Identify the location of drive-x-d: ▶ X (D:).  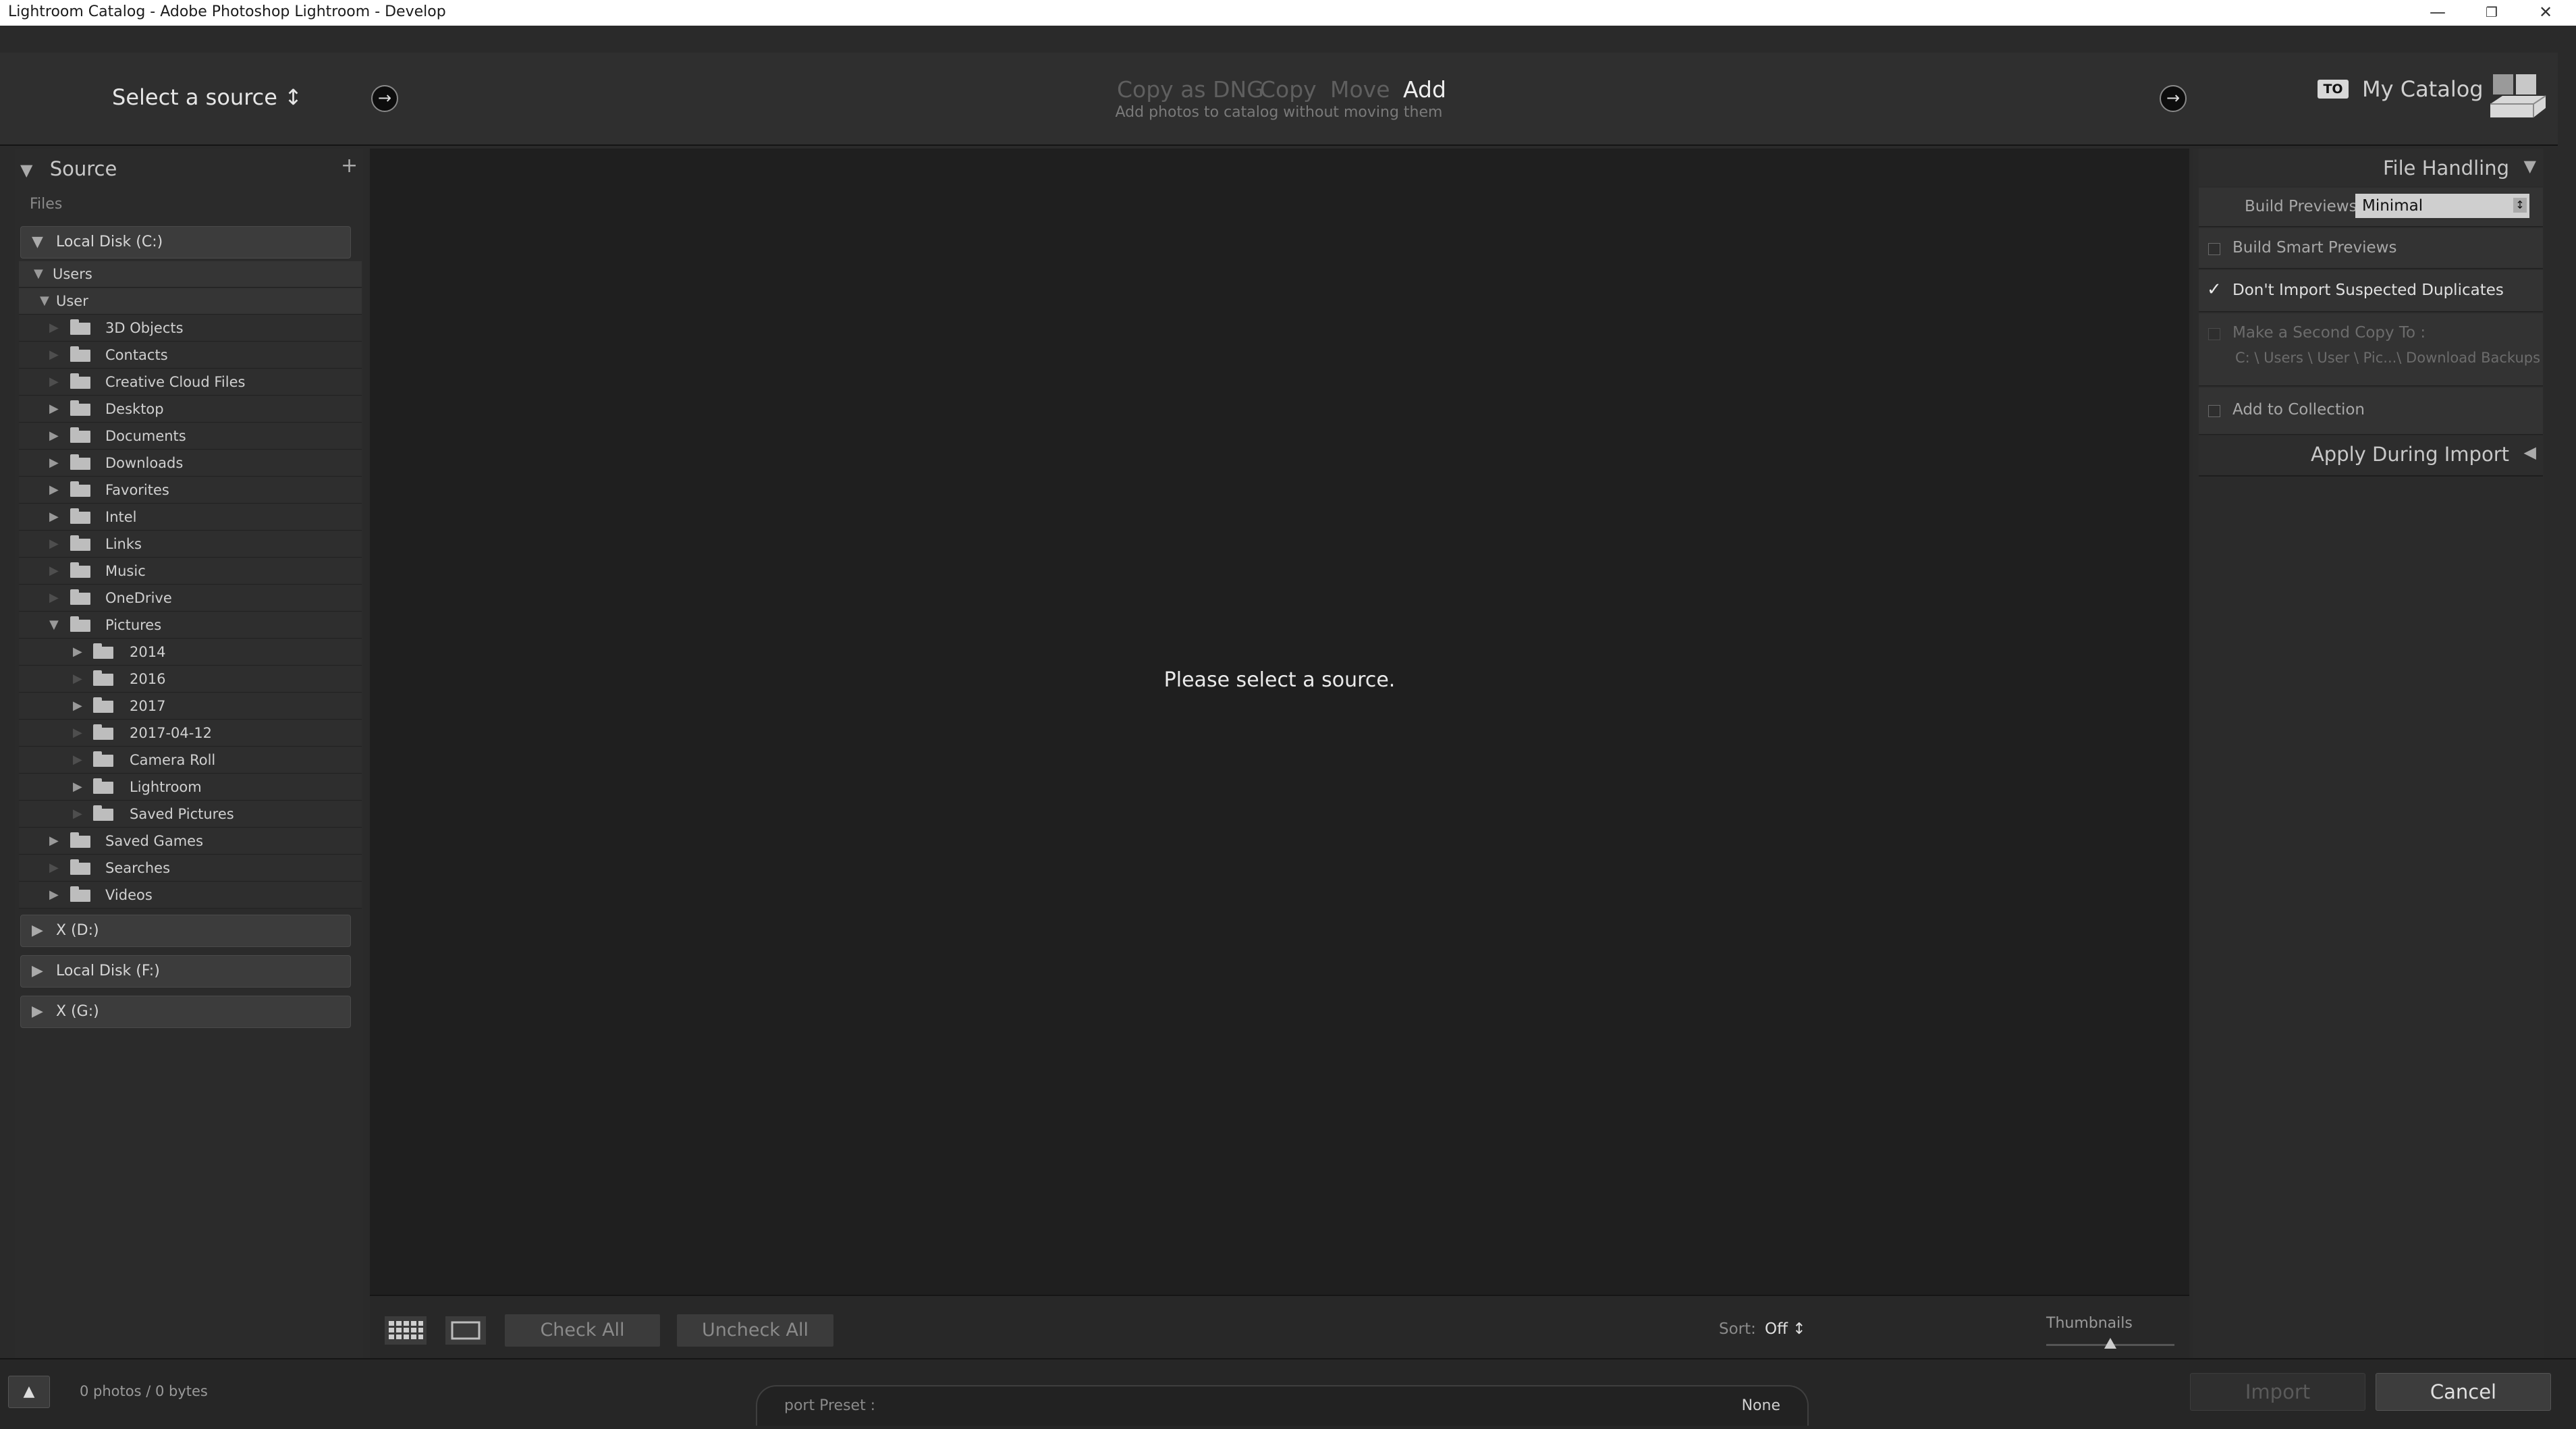
(185, 931).